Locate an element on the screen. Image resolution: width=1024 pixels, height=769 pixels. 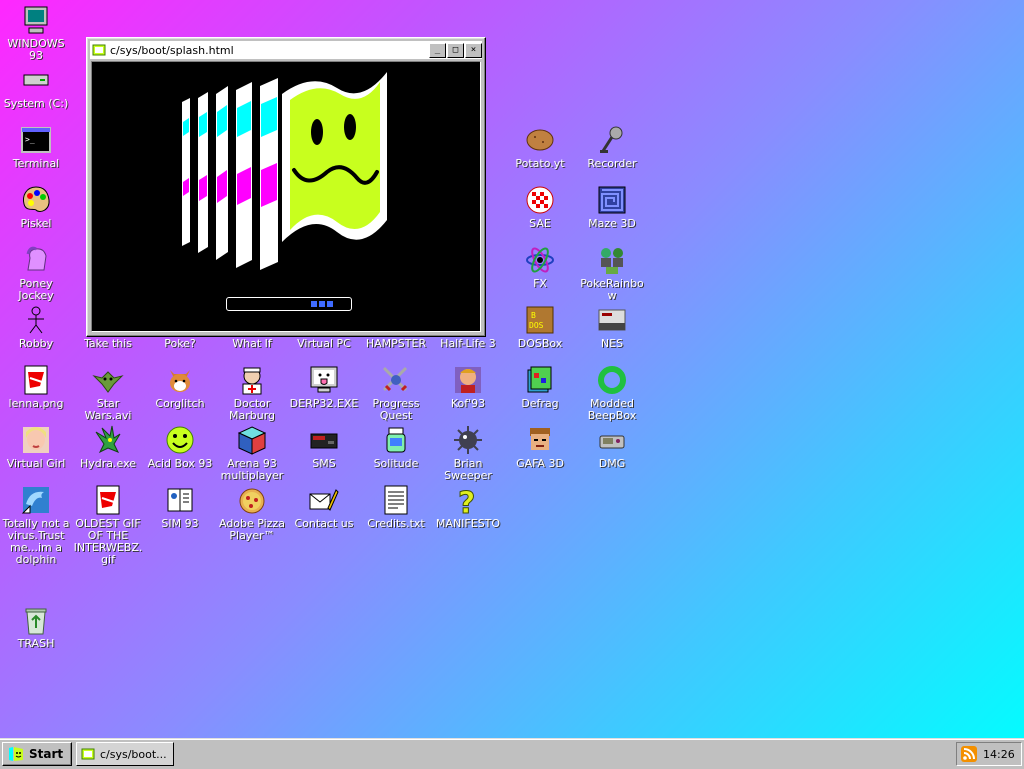
window-title: c/sys/boot/splash.html is located at coordinates (172, 50).